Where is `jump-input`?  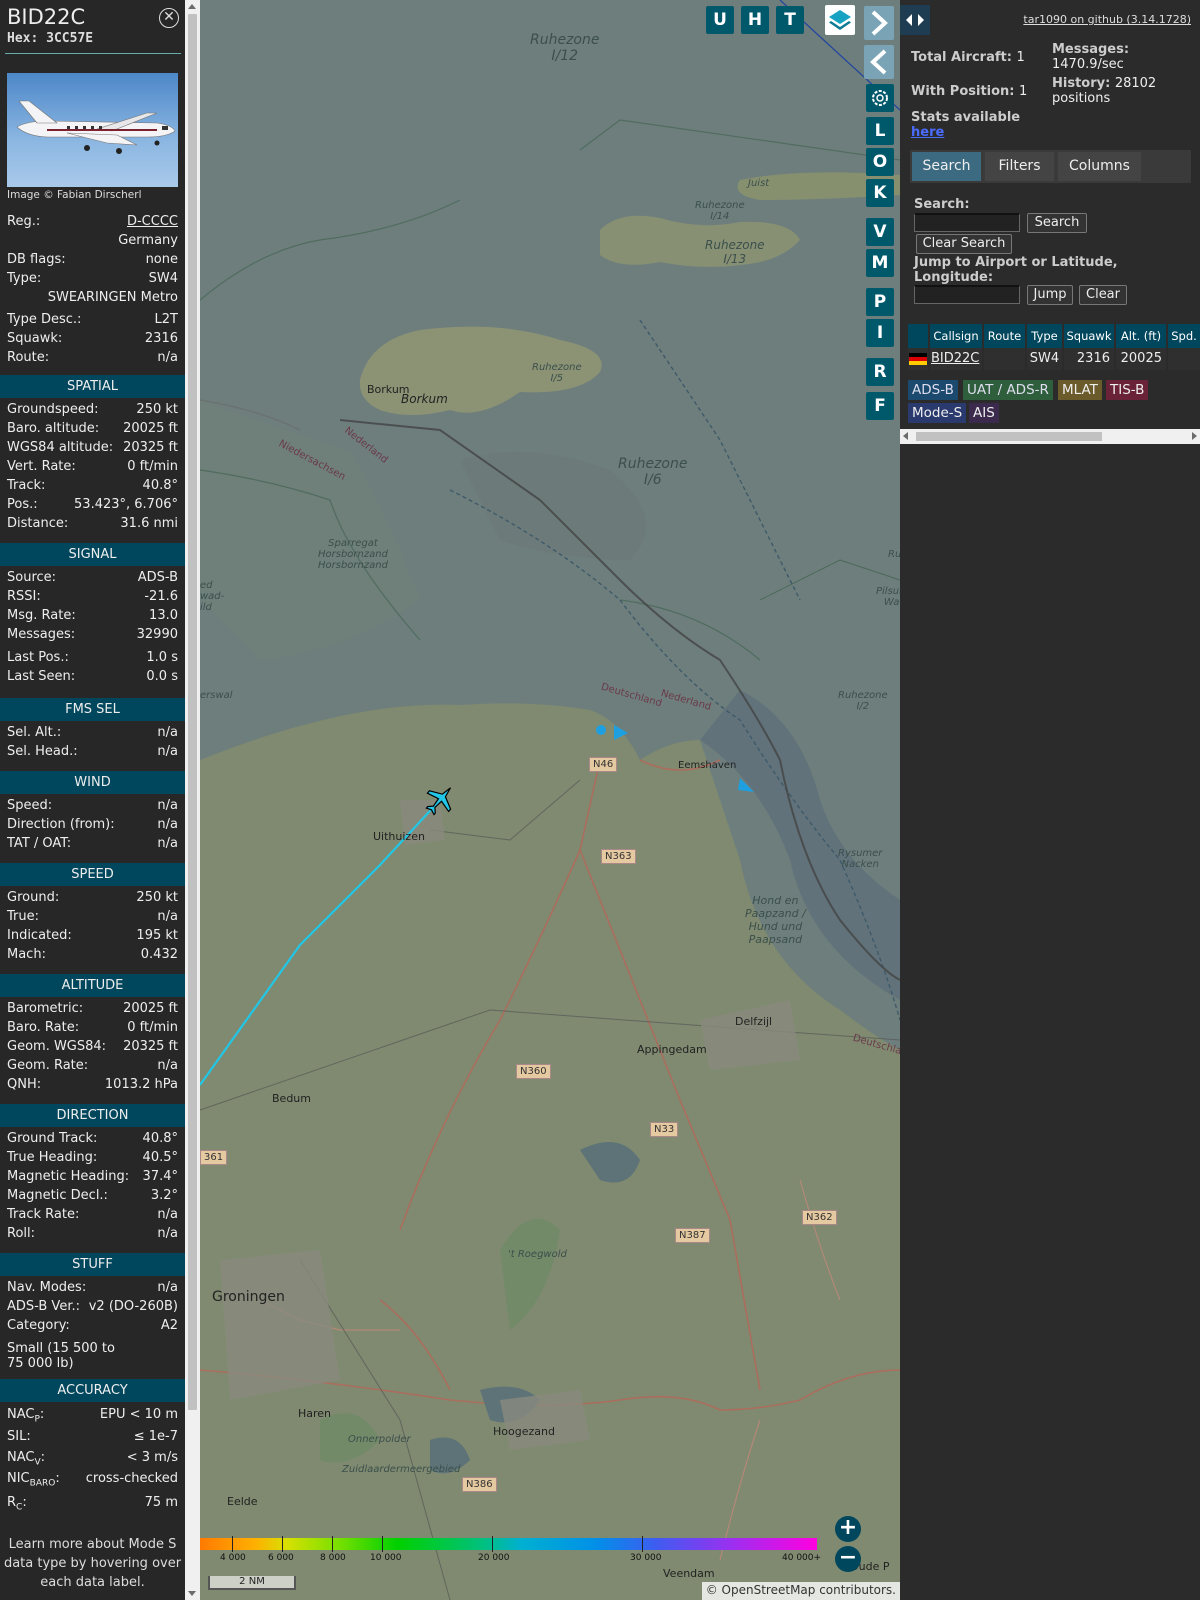
jump-input is located at coordinates (967, 294).